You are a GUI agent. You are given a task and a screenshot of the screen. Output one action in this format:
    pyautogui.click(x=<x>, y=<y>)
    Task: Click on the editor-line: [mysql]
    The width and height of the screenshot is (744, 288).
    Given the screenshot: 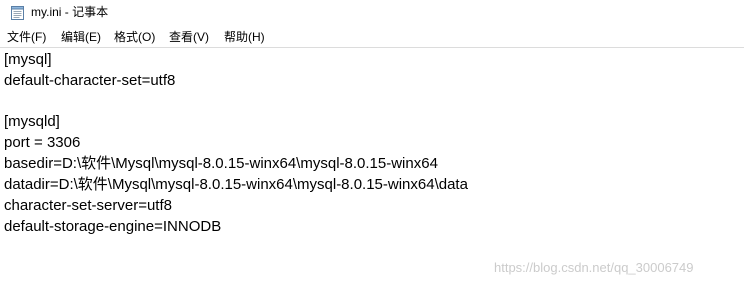 What is the action you would take?
    pyautogui.click(x=28, y=59)
    